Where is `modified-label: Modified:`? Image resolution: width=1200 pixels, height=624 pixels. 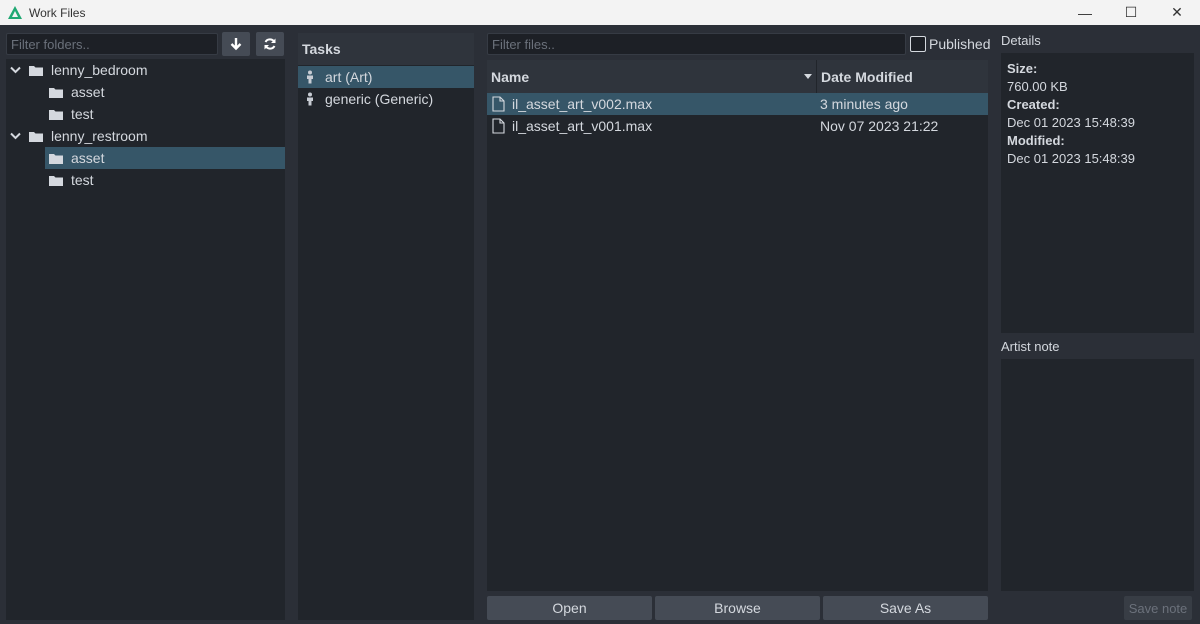 modified-label: Modified: is located at coordinates (1036, 140).